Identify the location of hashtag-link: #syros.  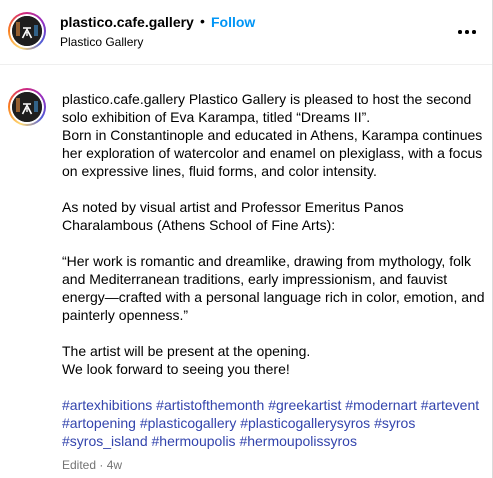
(394, 423).